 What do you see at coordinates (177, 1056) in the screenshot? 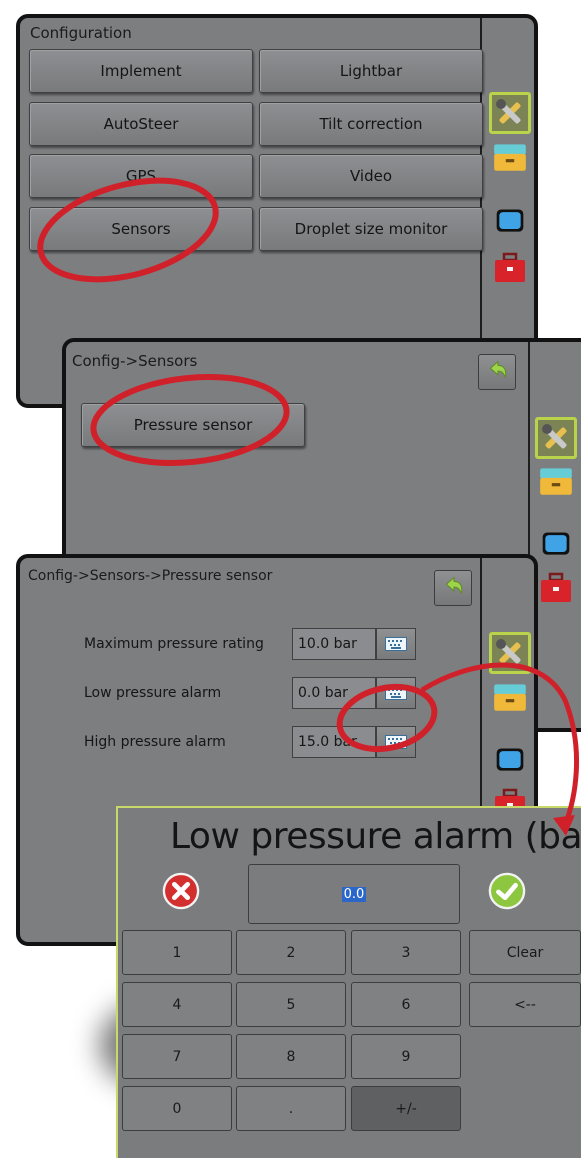
I see `key-7: 7` at bounding box center [177, 1056].